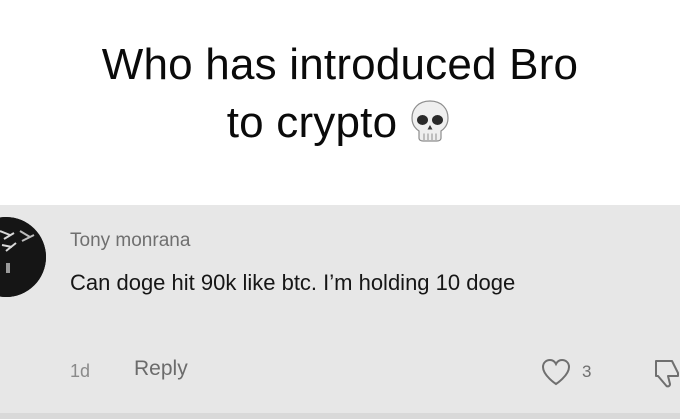  I want to click on comment-username: Tony monrana, so click(130, 241).